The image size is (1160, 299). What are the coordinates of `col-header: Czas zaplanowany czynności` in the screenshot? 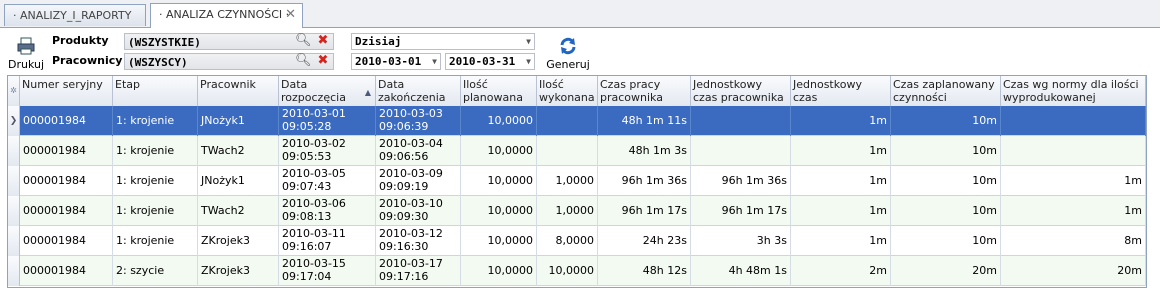 It's located at (946, 91).